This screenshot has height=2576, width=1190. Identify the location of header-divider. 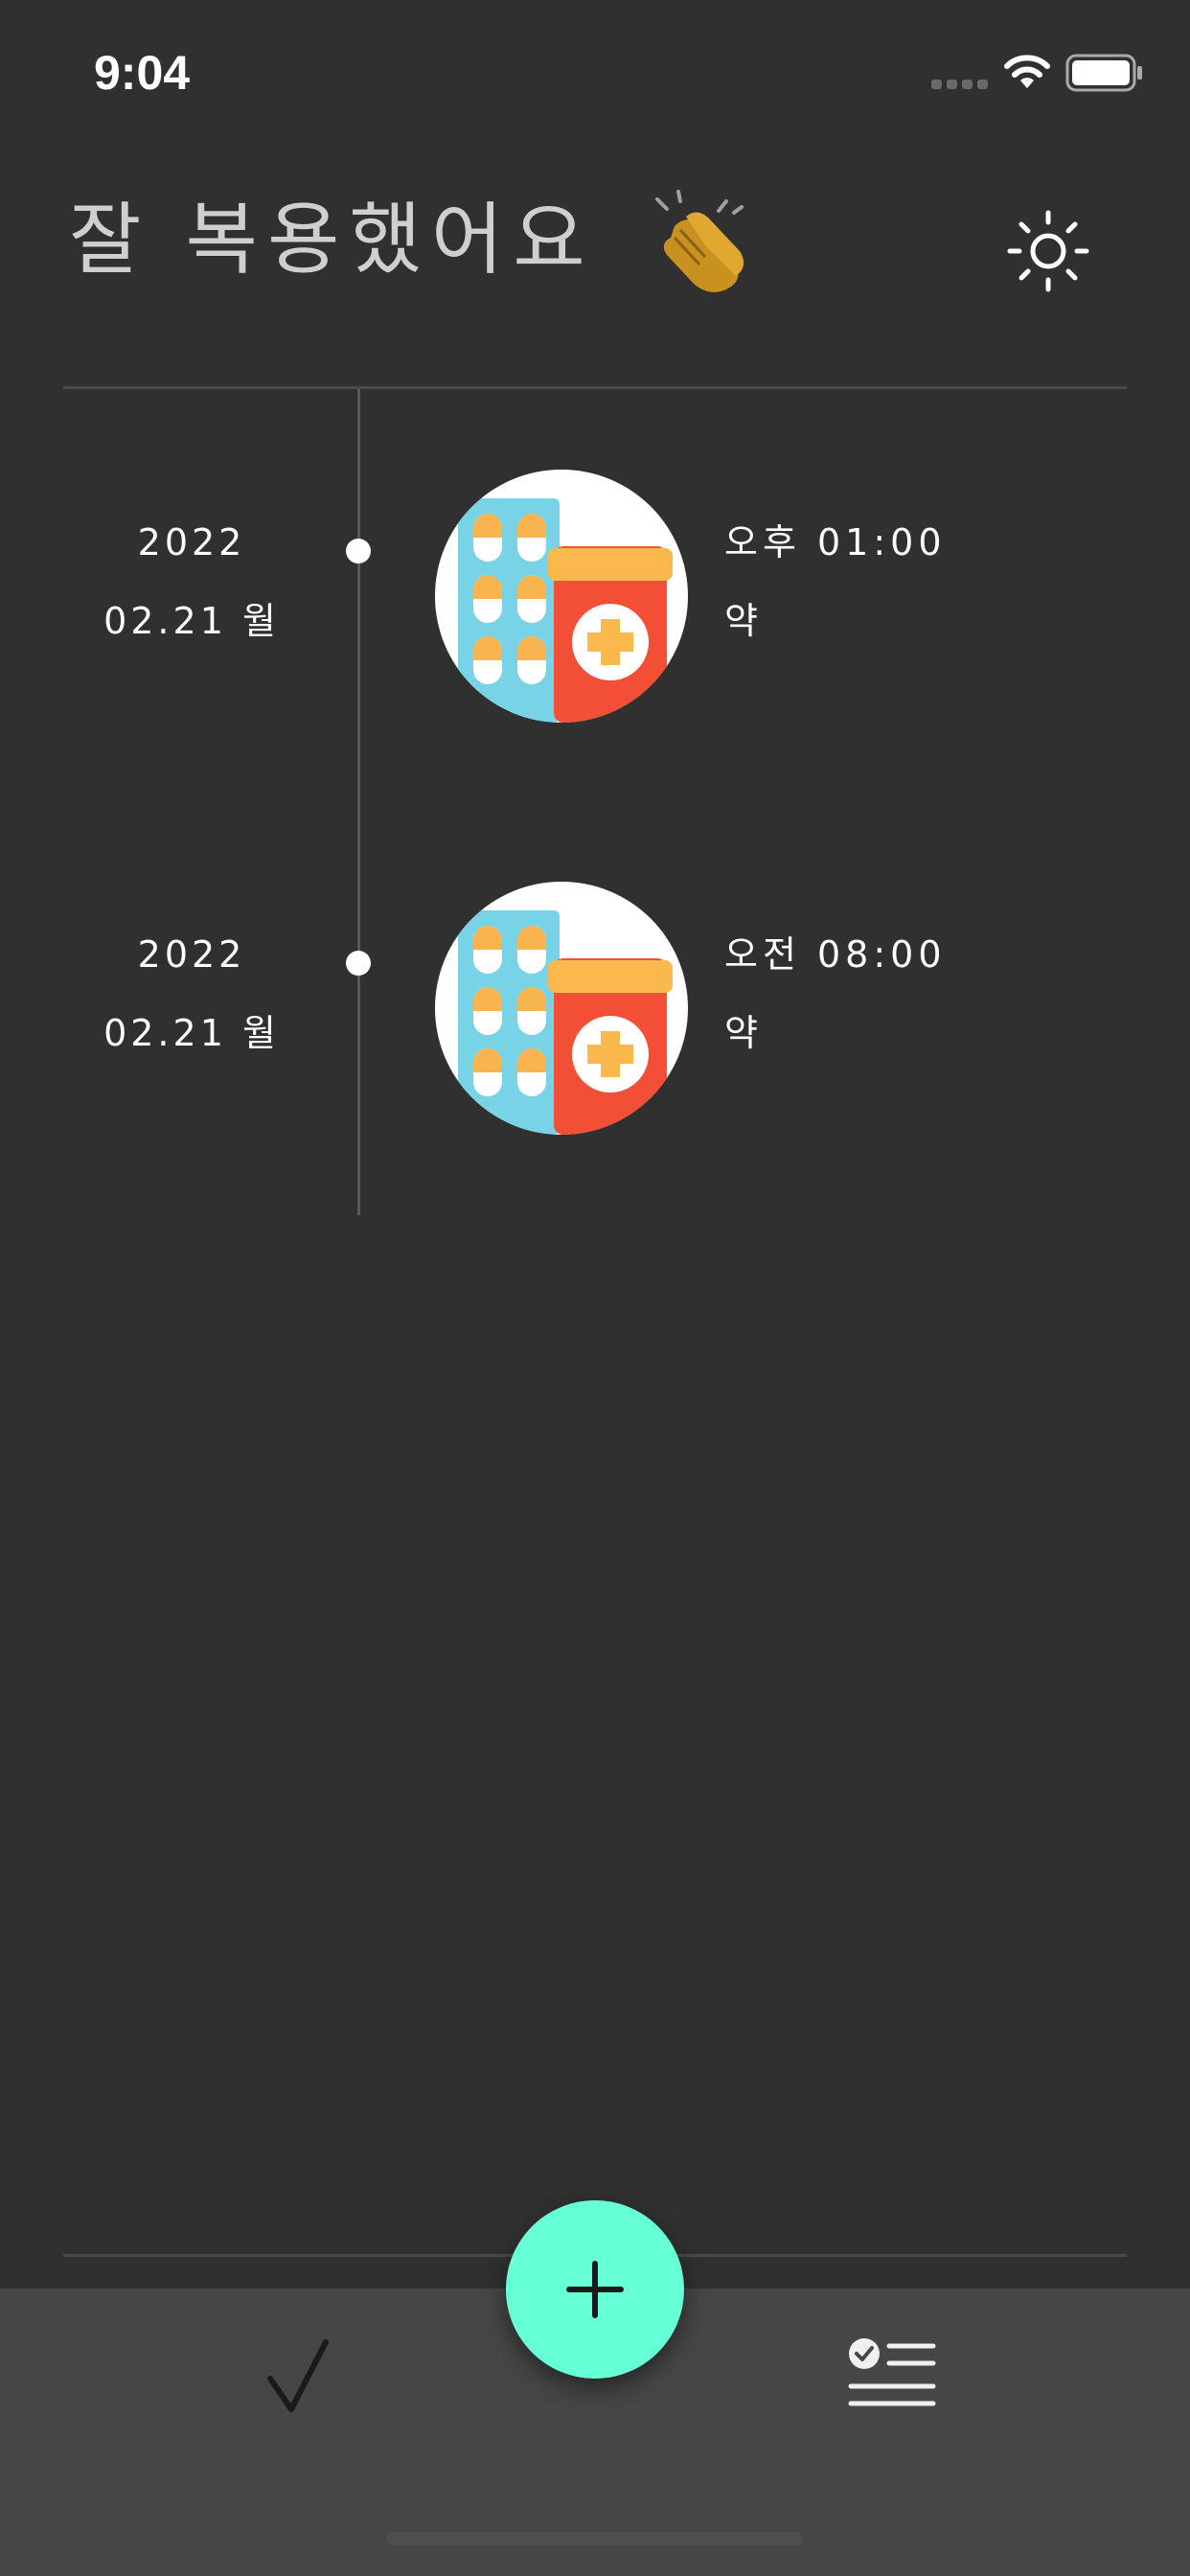
(595, 387).